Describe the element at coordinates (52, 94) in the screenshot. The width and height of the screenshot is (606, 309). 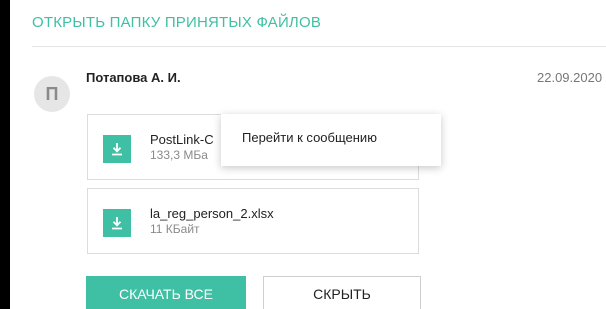
I see `avatar: П` at that location.